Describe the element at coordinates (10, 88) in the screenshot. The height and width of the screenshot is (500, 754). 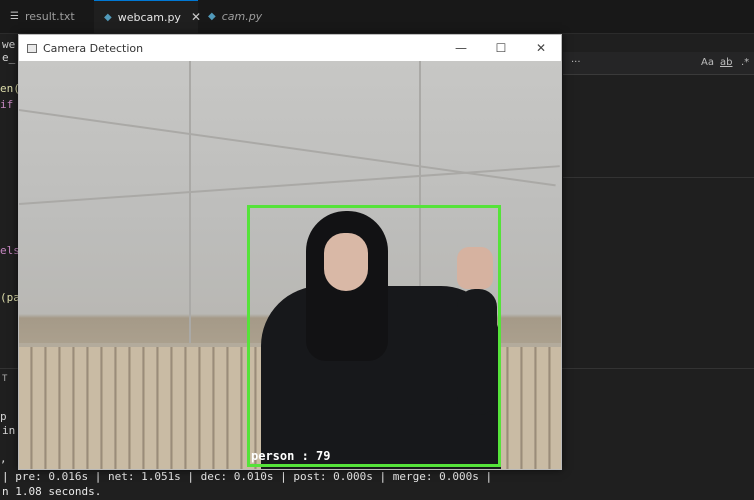
I see `code-fragment: en(` at that location.